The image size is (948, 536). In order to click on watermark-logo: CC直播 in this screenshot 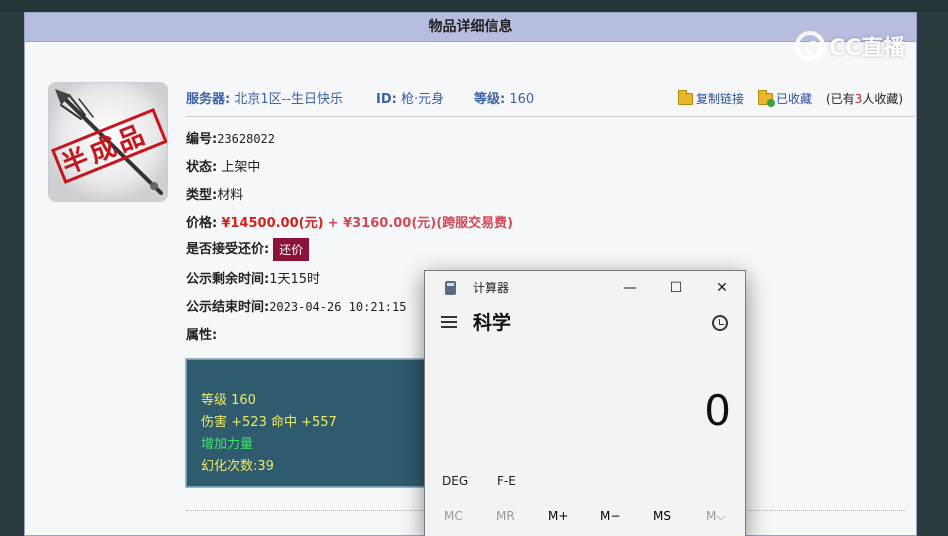, I will do `click(850, 46)`.